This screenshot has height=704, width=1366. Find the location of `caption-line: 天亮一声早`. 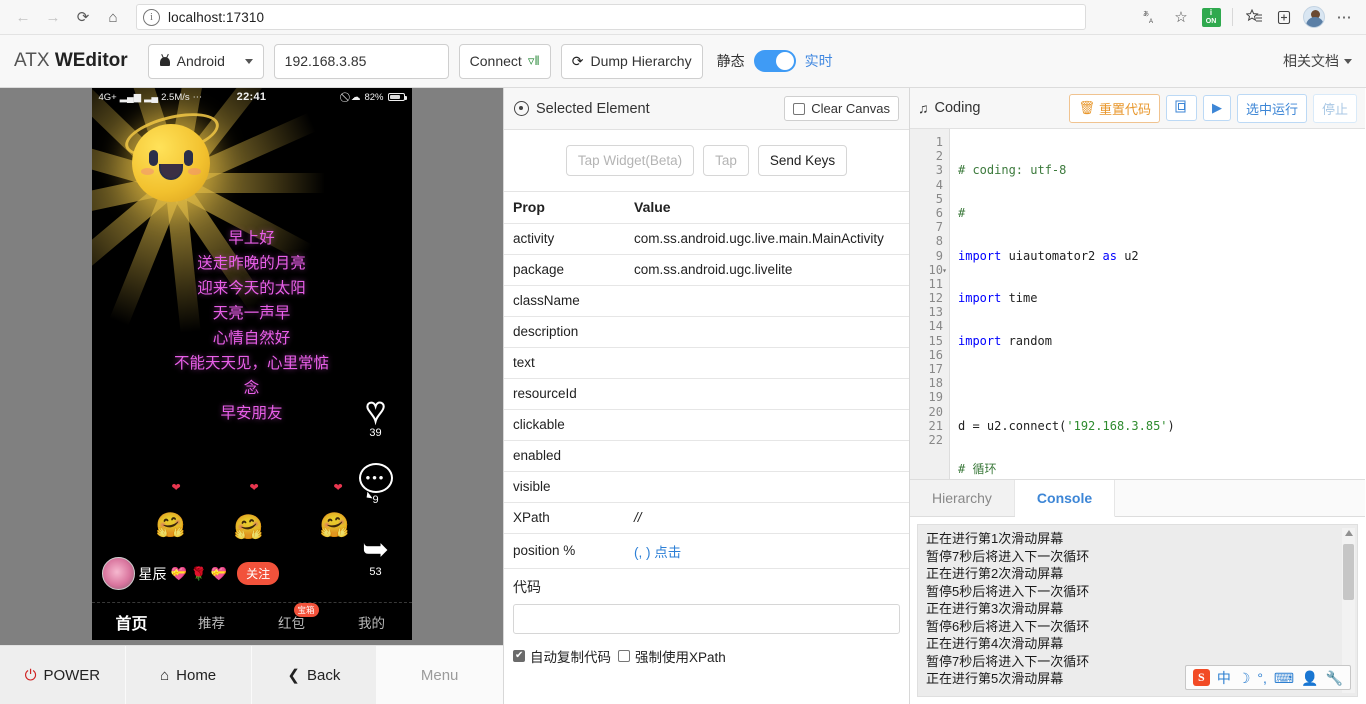

caption-line: 天亮一声早 is located at coordinates (251, 313).